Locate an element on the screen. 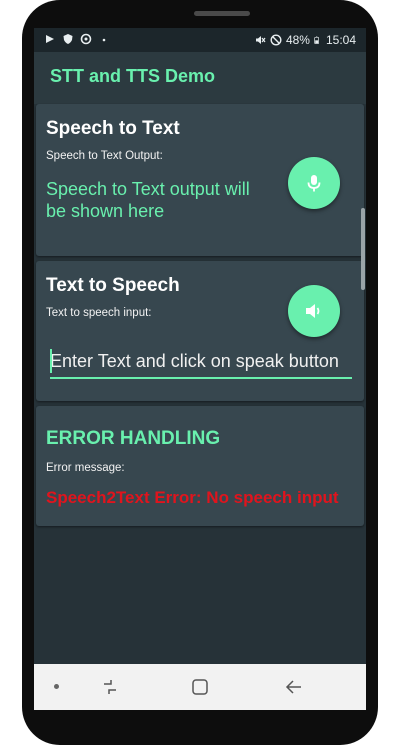 Image resolution: width=400 pixels, height=745 pixels. mute-icon is located at coordinates (260, 40).